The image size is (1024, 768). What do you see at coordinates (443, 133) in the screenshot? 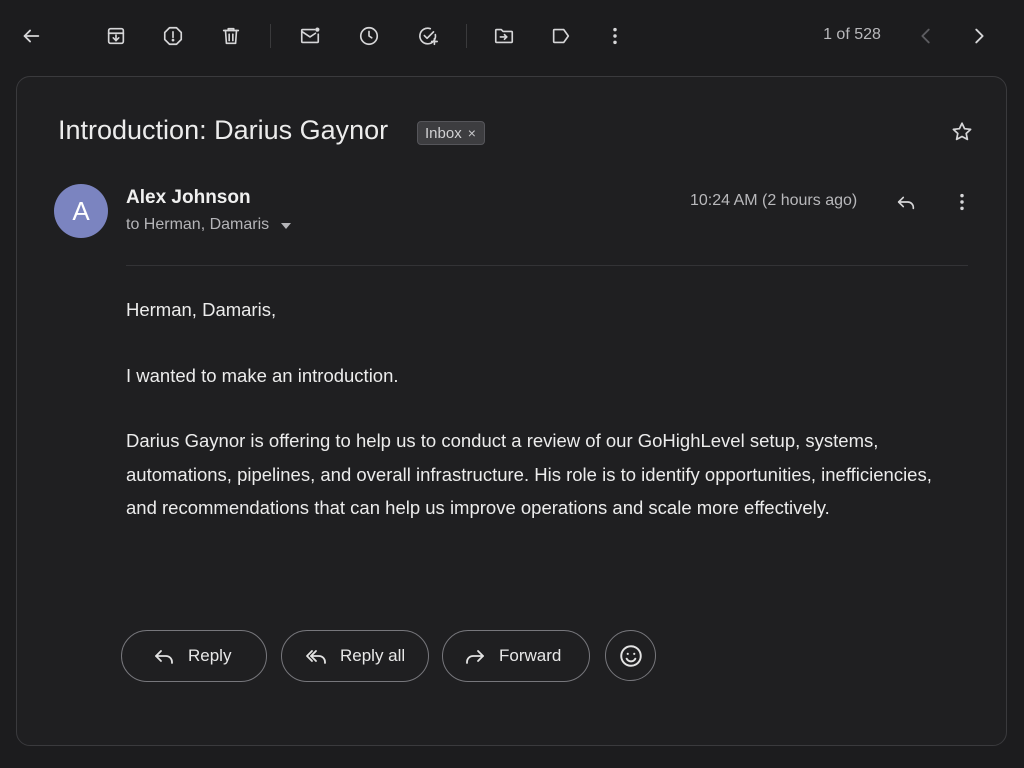
I see `label-chip-text: Inbox` at bounding box center [443, 133].